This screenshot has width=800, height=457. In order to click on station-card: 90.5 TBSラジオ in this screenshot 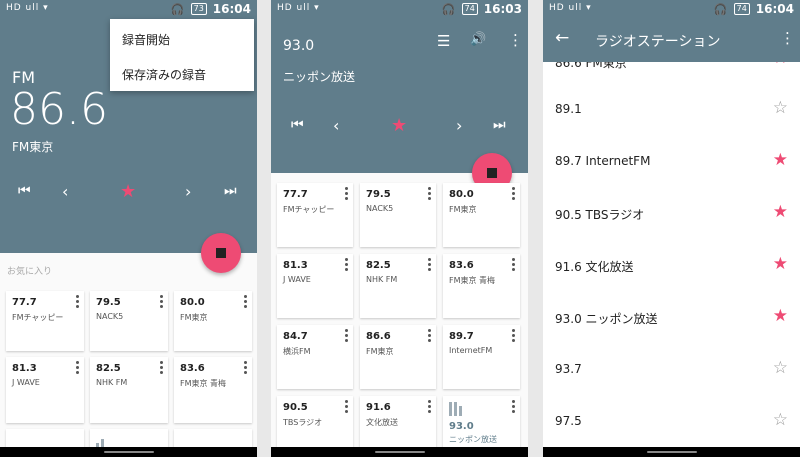, I will do `click(315, 422)`.